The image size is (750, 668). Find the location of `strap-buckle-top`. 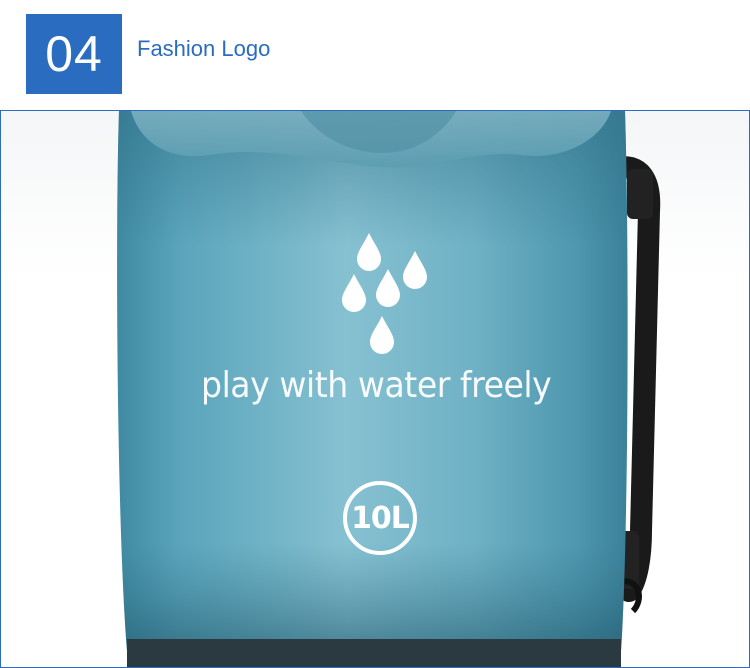

strap-buckle-top is located at coordinates (640, 194).